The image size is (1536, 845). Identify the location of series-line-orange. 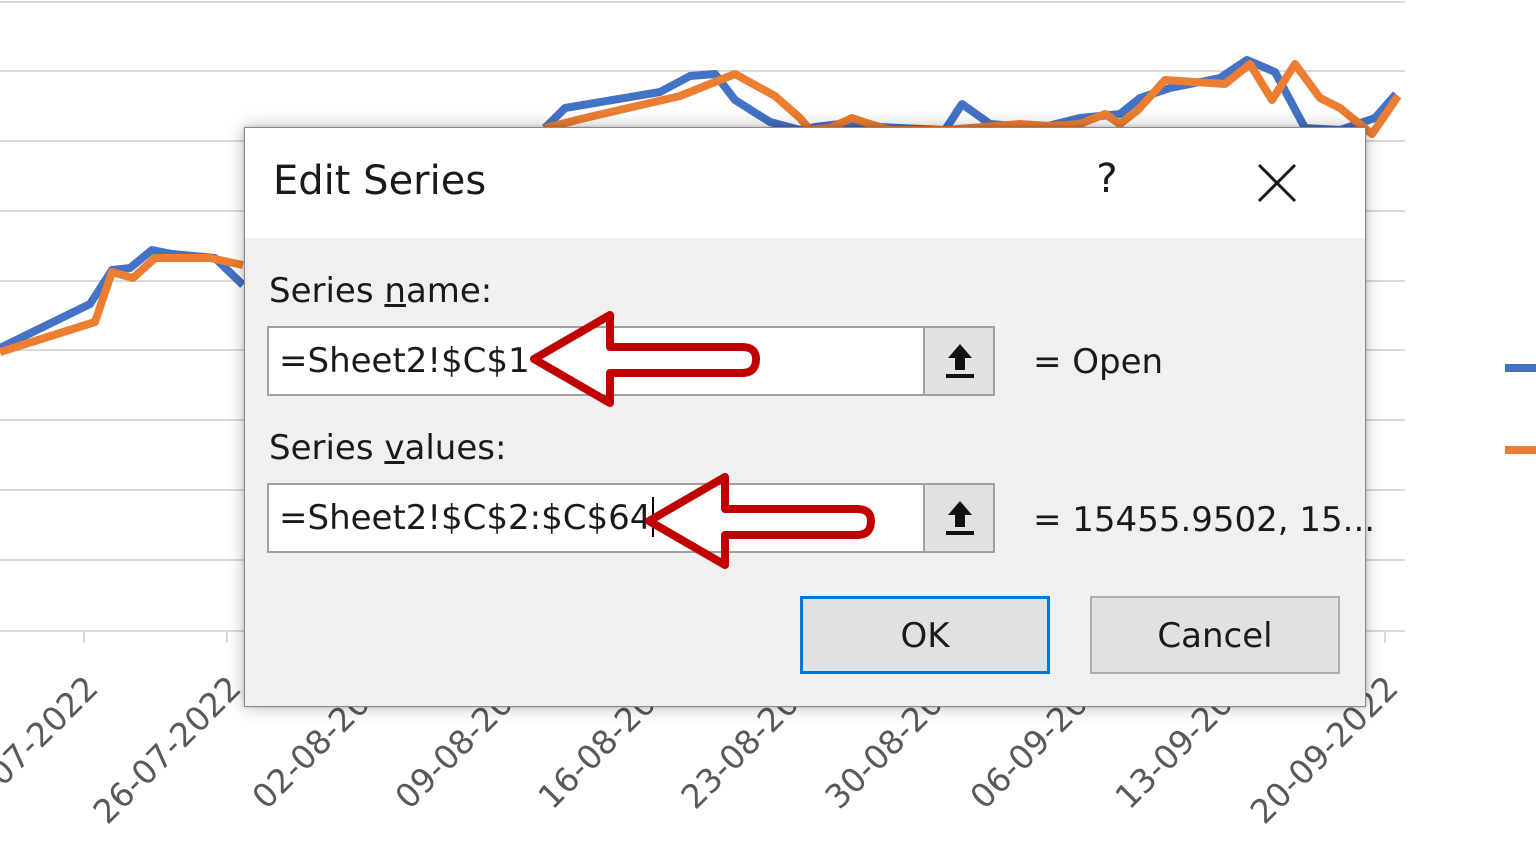
(122, 305).